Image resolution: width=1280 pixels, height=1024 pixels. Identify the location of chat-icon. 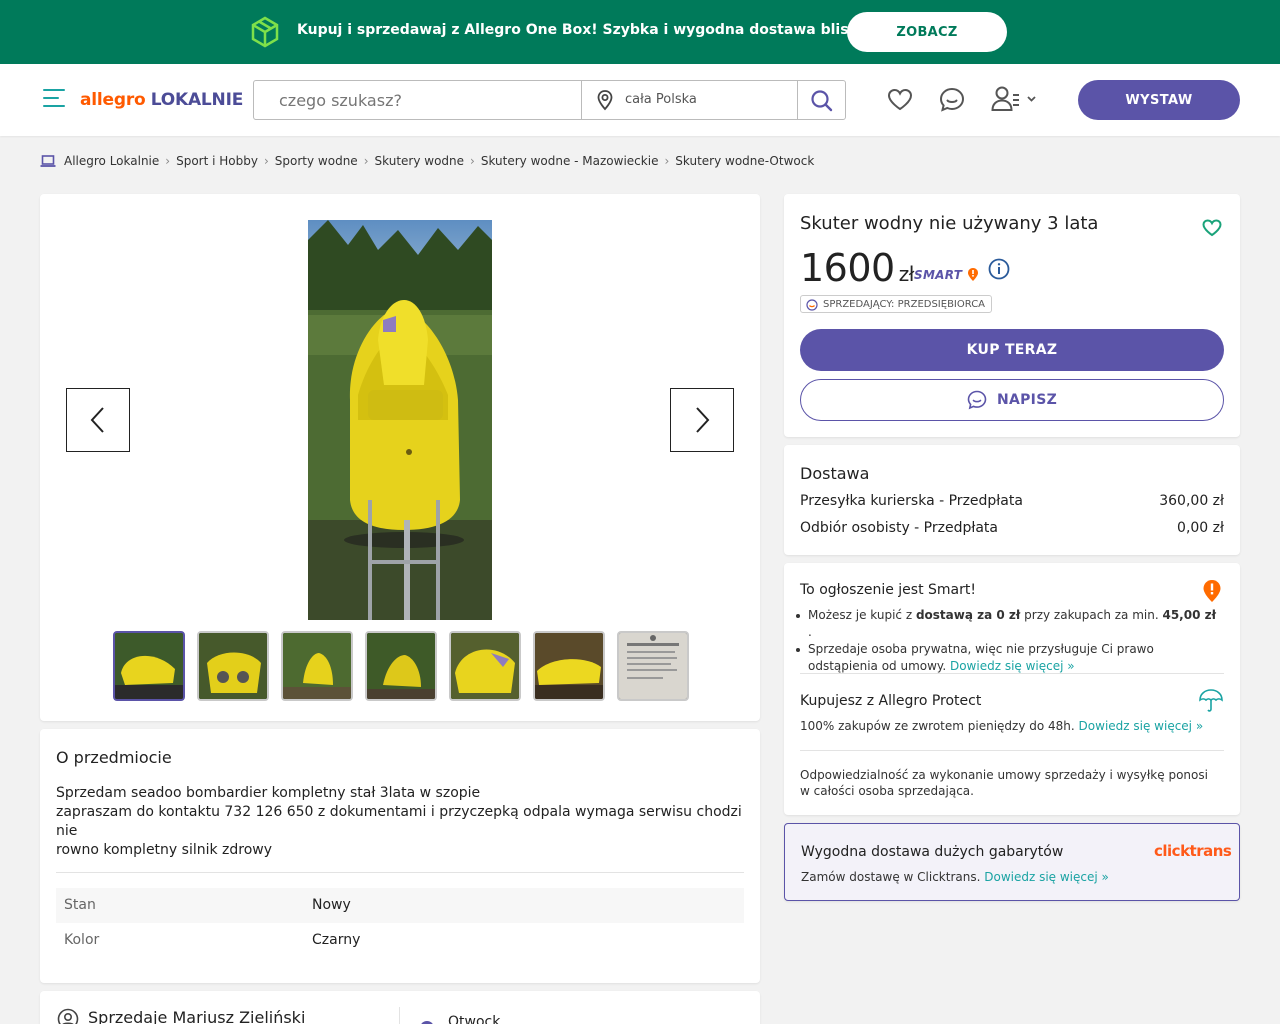
(977, 400).